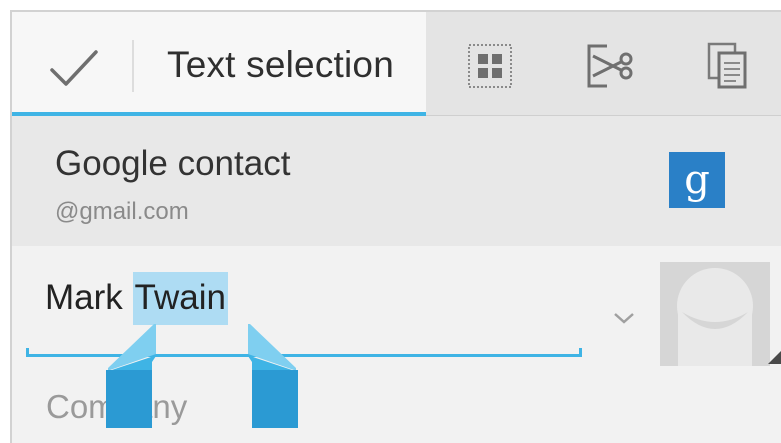 The width and height of the screenshot is (781, 443). I want to click on google-logo-letter: g, so click(697, 180).